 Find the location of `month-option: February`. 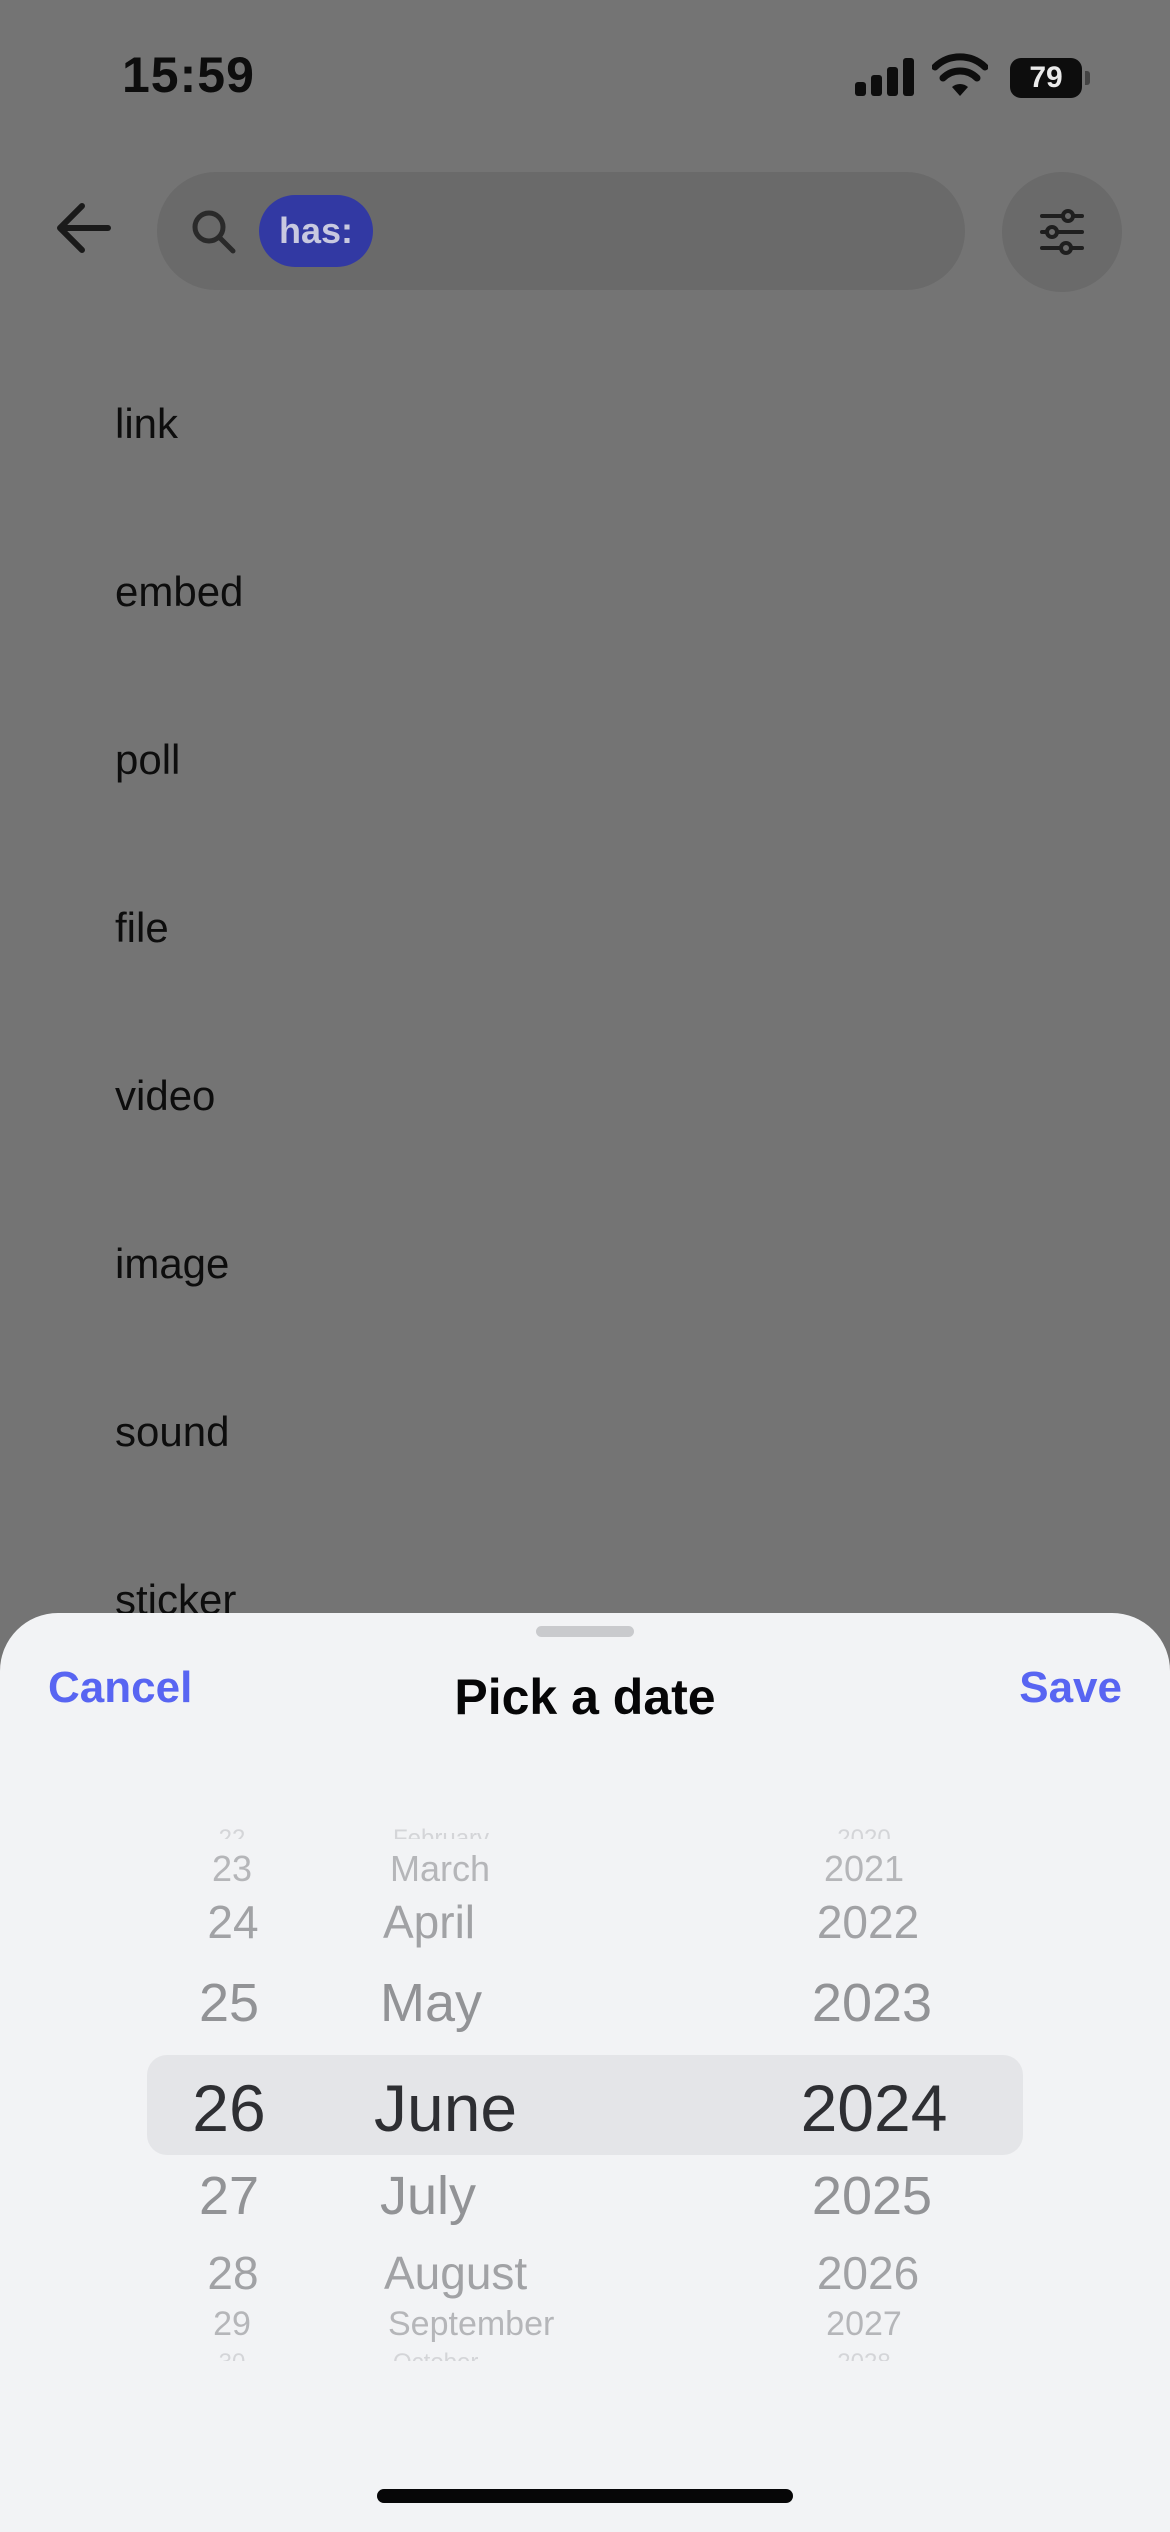

month-option: February is located at coordinates (441, 1832).